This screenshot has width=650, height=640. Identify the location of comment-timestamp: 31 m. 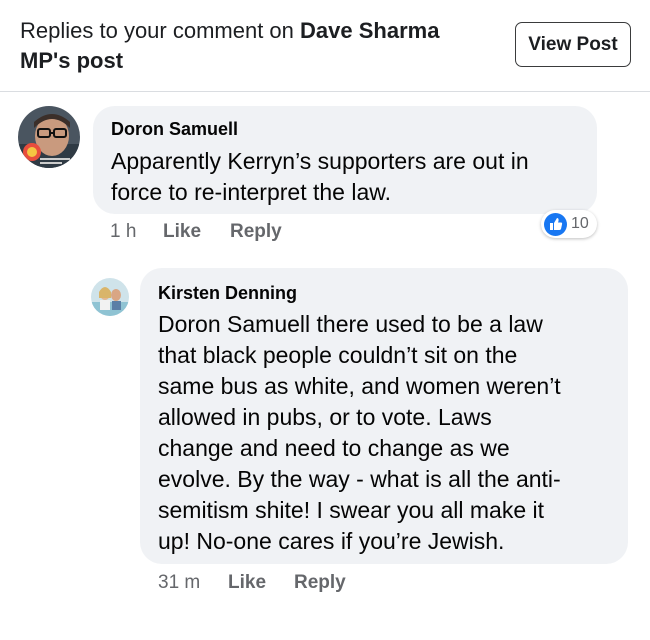
(179, 583).